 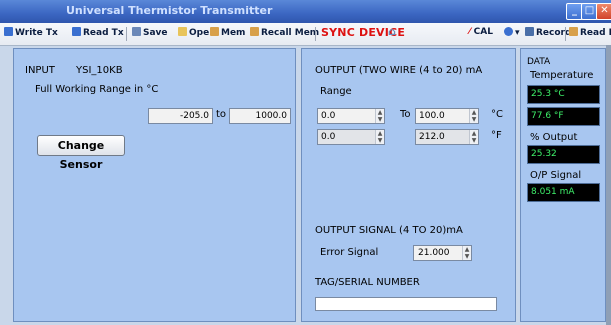 I want to click on output-percent-display: 25.32, so click(x=563, y=154).